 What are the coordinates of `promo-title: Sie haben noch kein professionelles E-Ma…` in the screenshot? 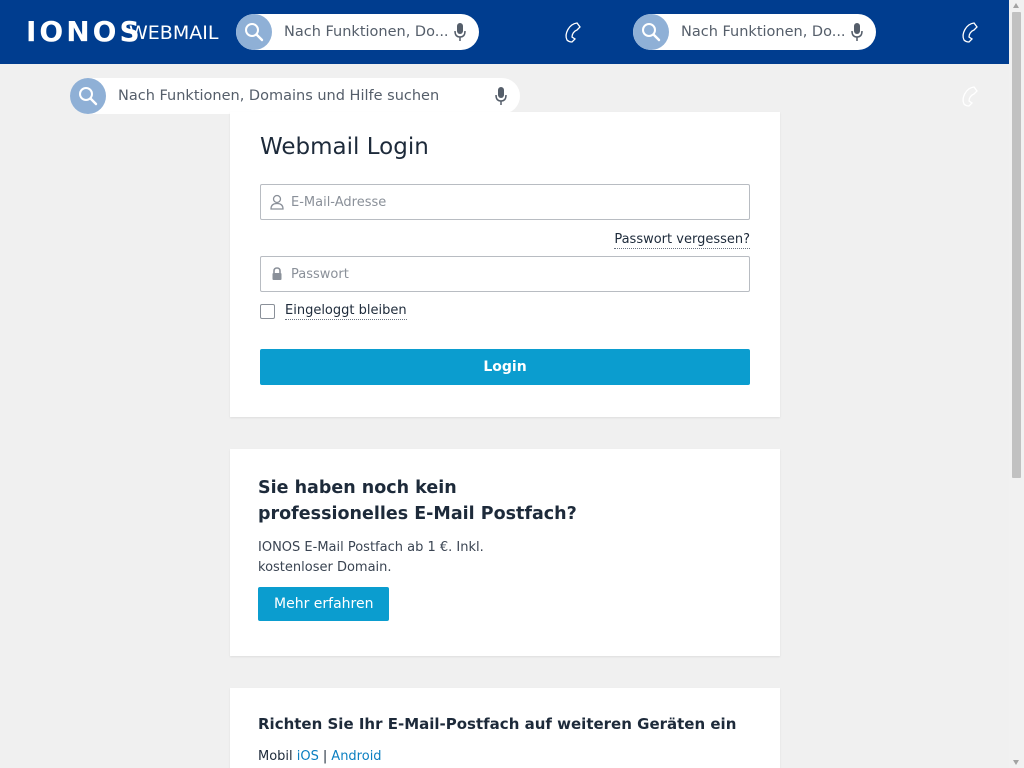 It's located at (417, 501).